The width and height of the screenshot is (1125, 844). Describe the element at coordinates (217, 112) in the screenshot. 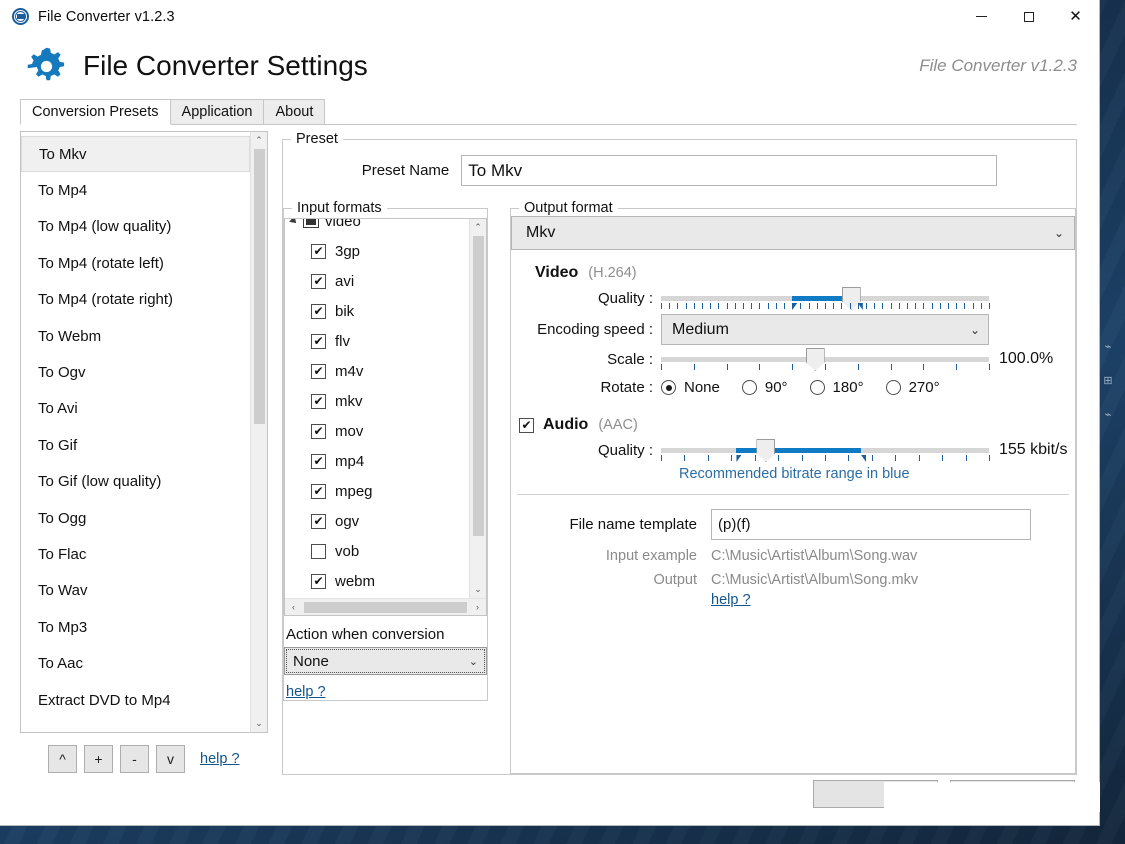

I see `tab-application: Application` at that location.